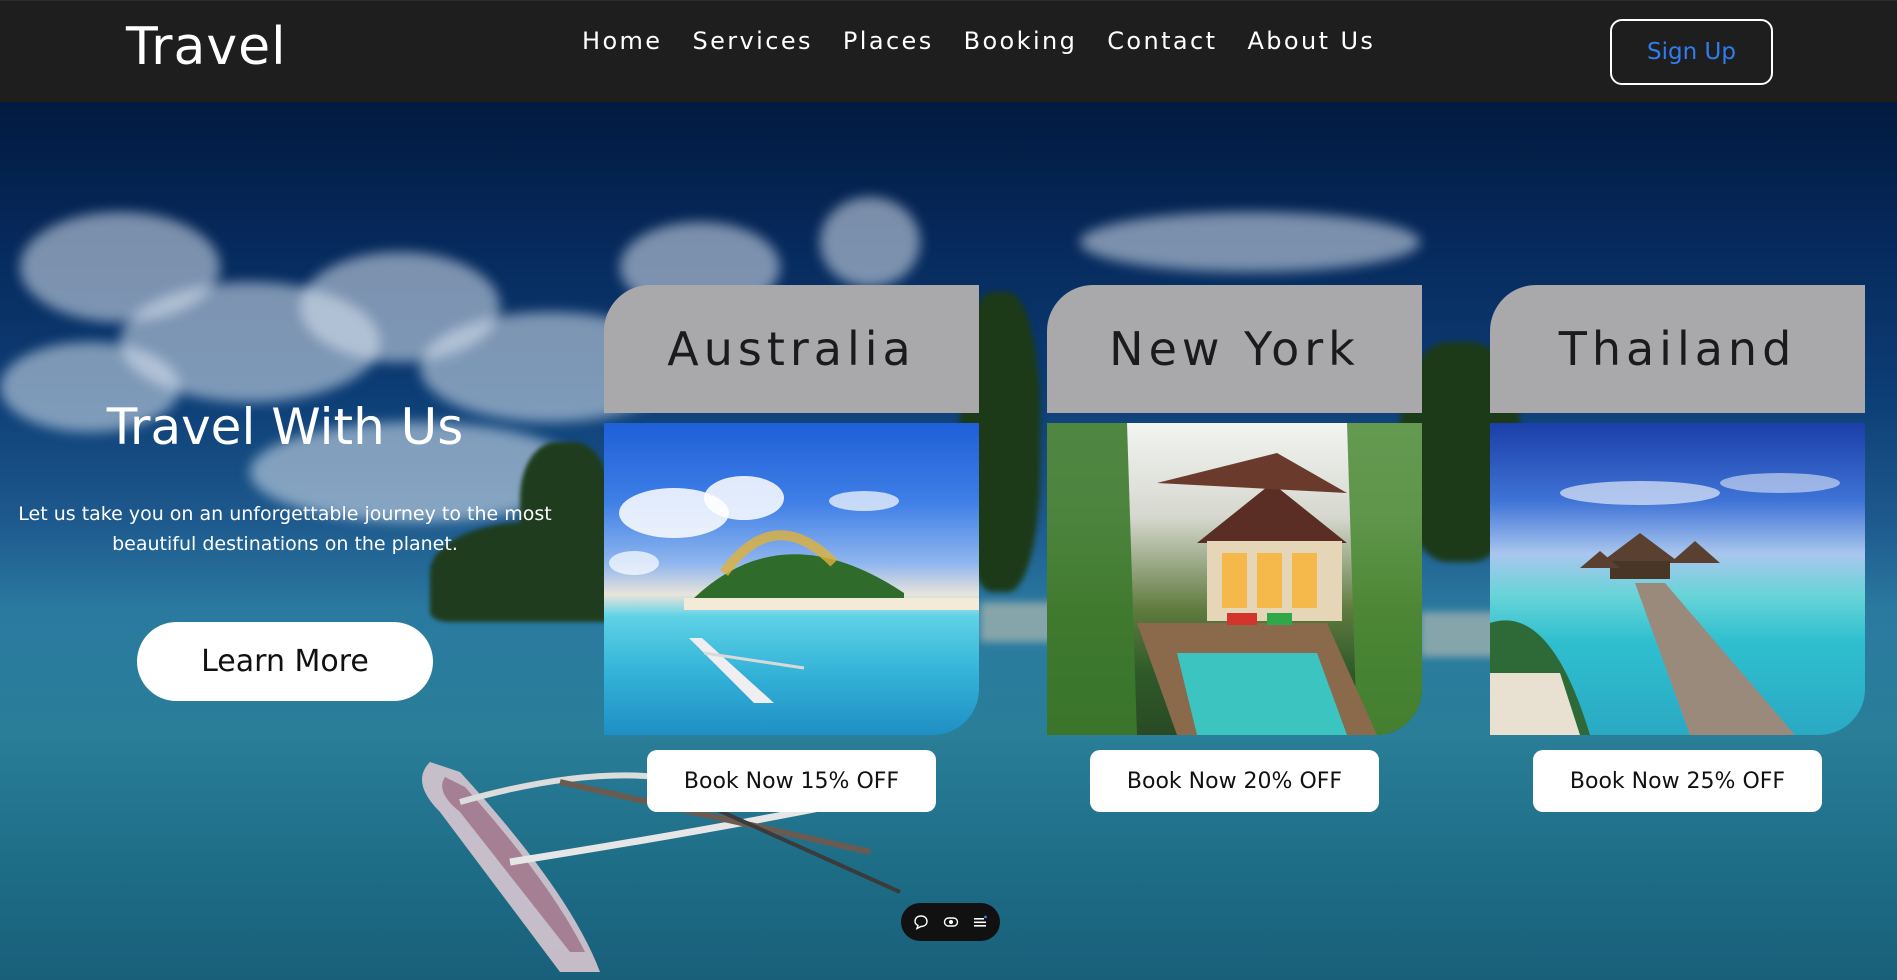  I want to click on nav-link-booking: Booking, so click(1021, 41).